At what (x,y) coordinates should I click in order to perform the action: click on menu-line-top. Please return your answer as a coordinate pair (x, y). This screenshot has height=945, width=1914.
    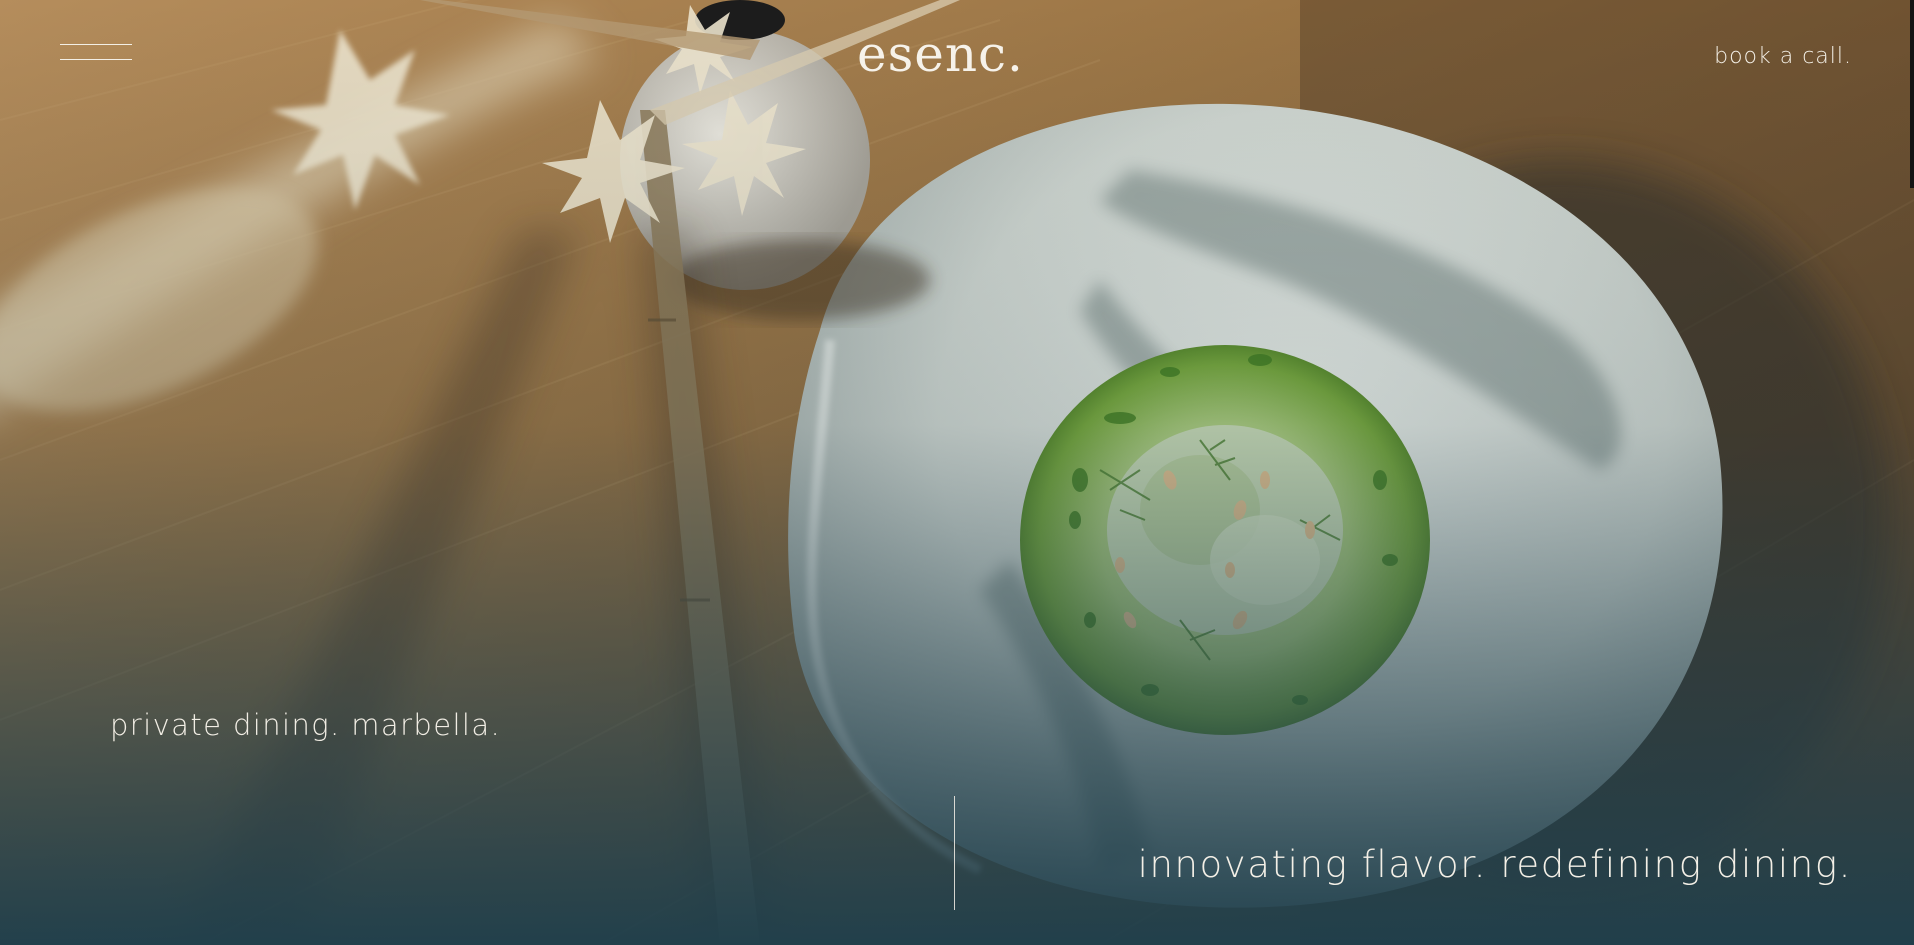
    Looking at the image, I should click on (96, 44).